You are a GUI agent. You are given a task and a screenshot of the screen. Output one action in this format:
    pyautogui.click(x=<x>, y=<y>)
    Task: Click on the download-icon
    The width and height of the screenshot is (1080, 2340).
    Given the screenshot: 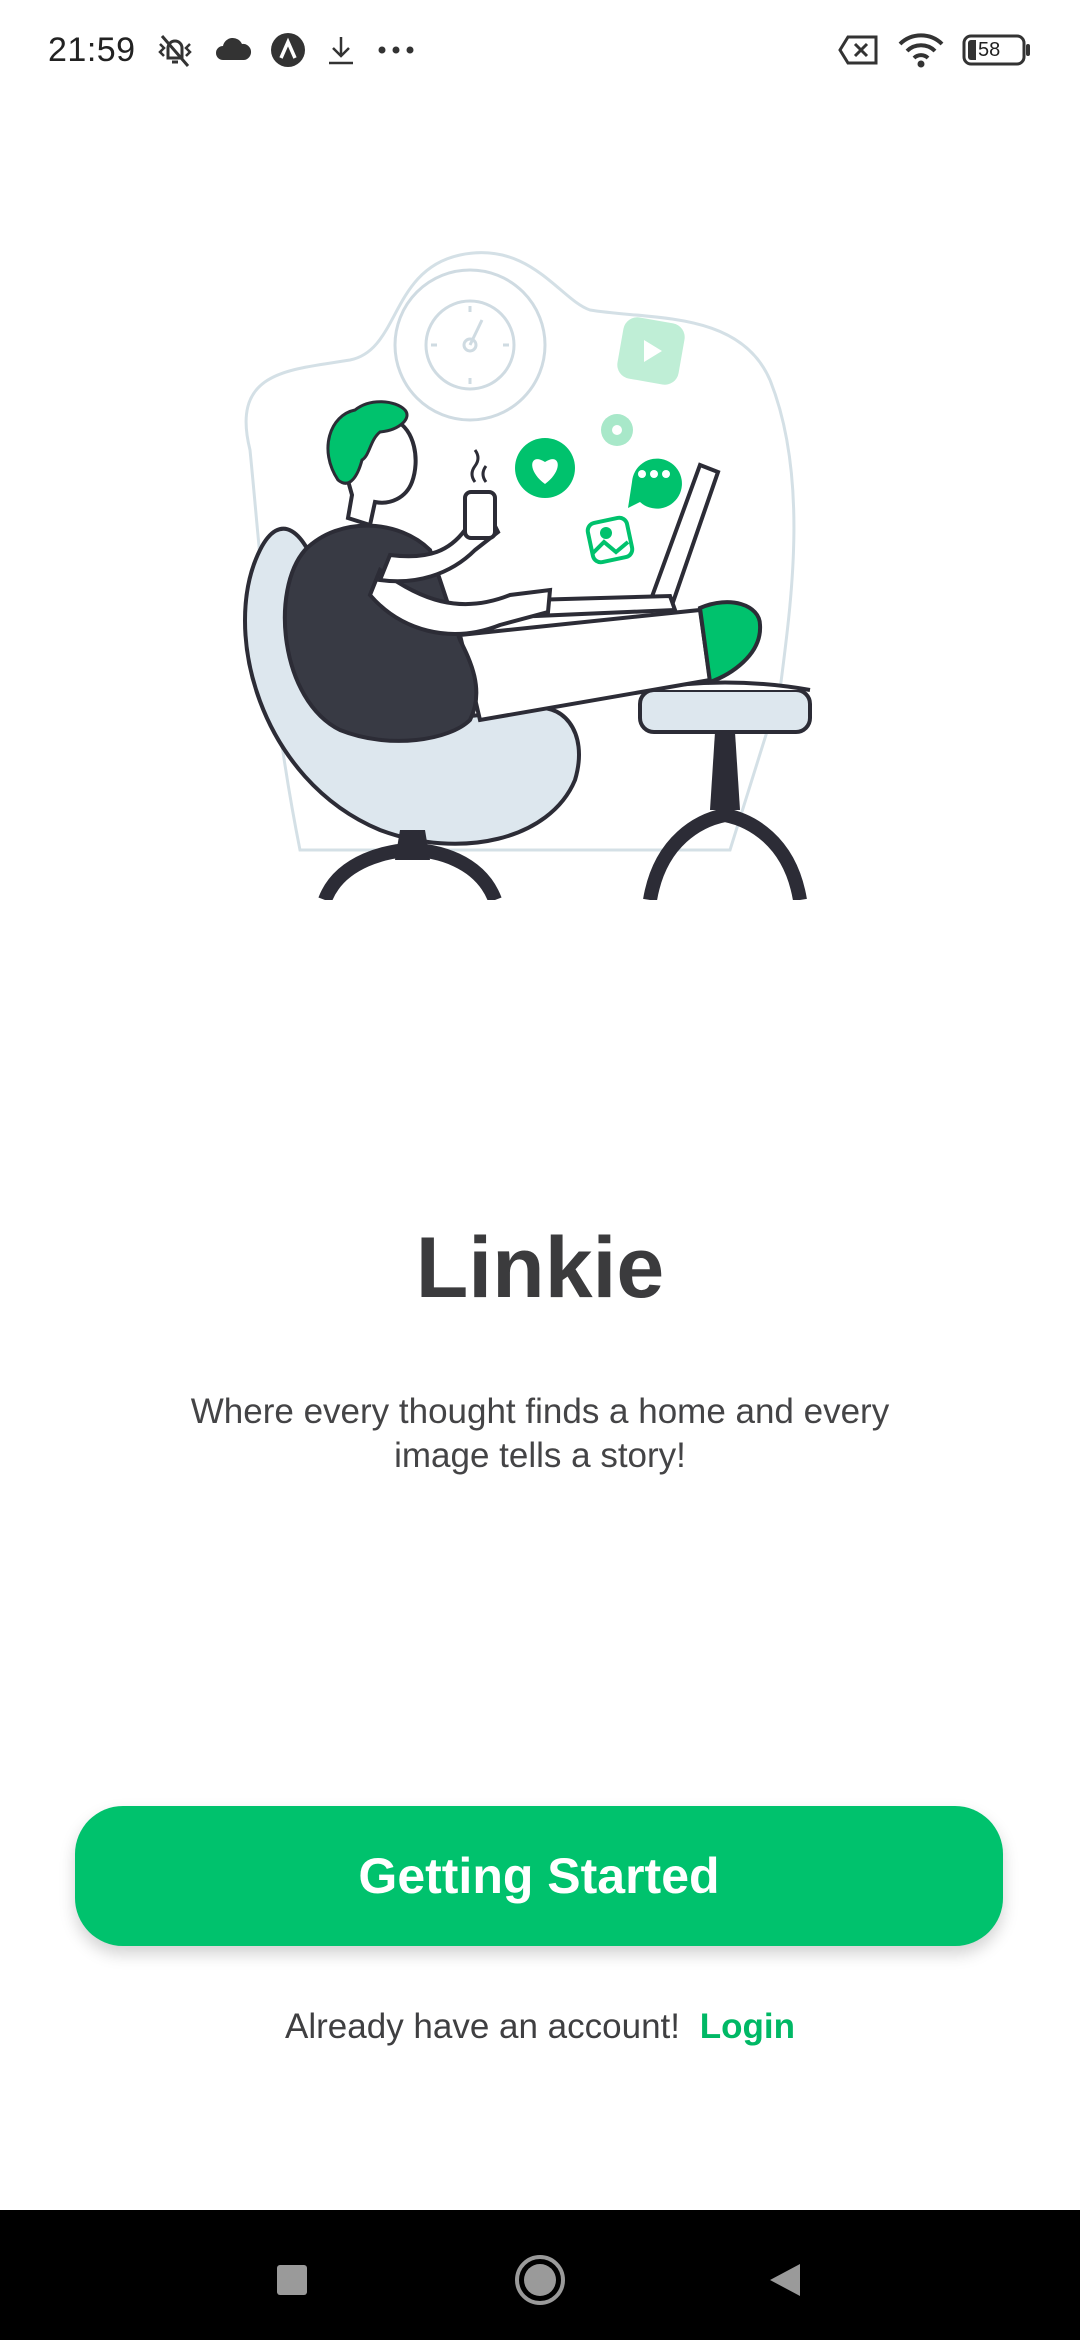 What is the action you would take?
    pyautogui.click(x=341, y=50)
    